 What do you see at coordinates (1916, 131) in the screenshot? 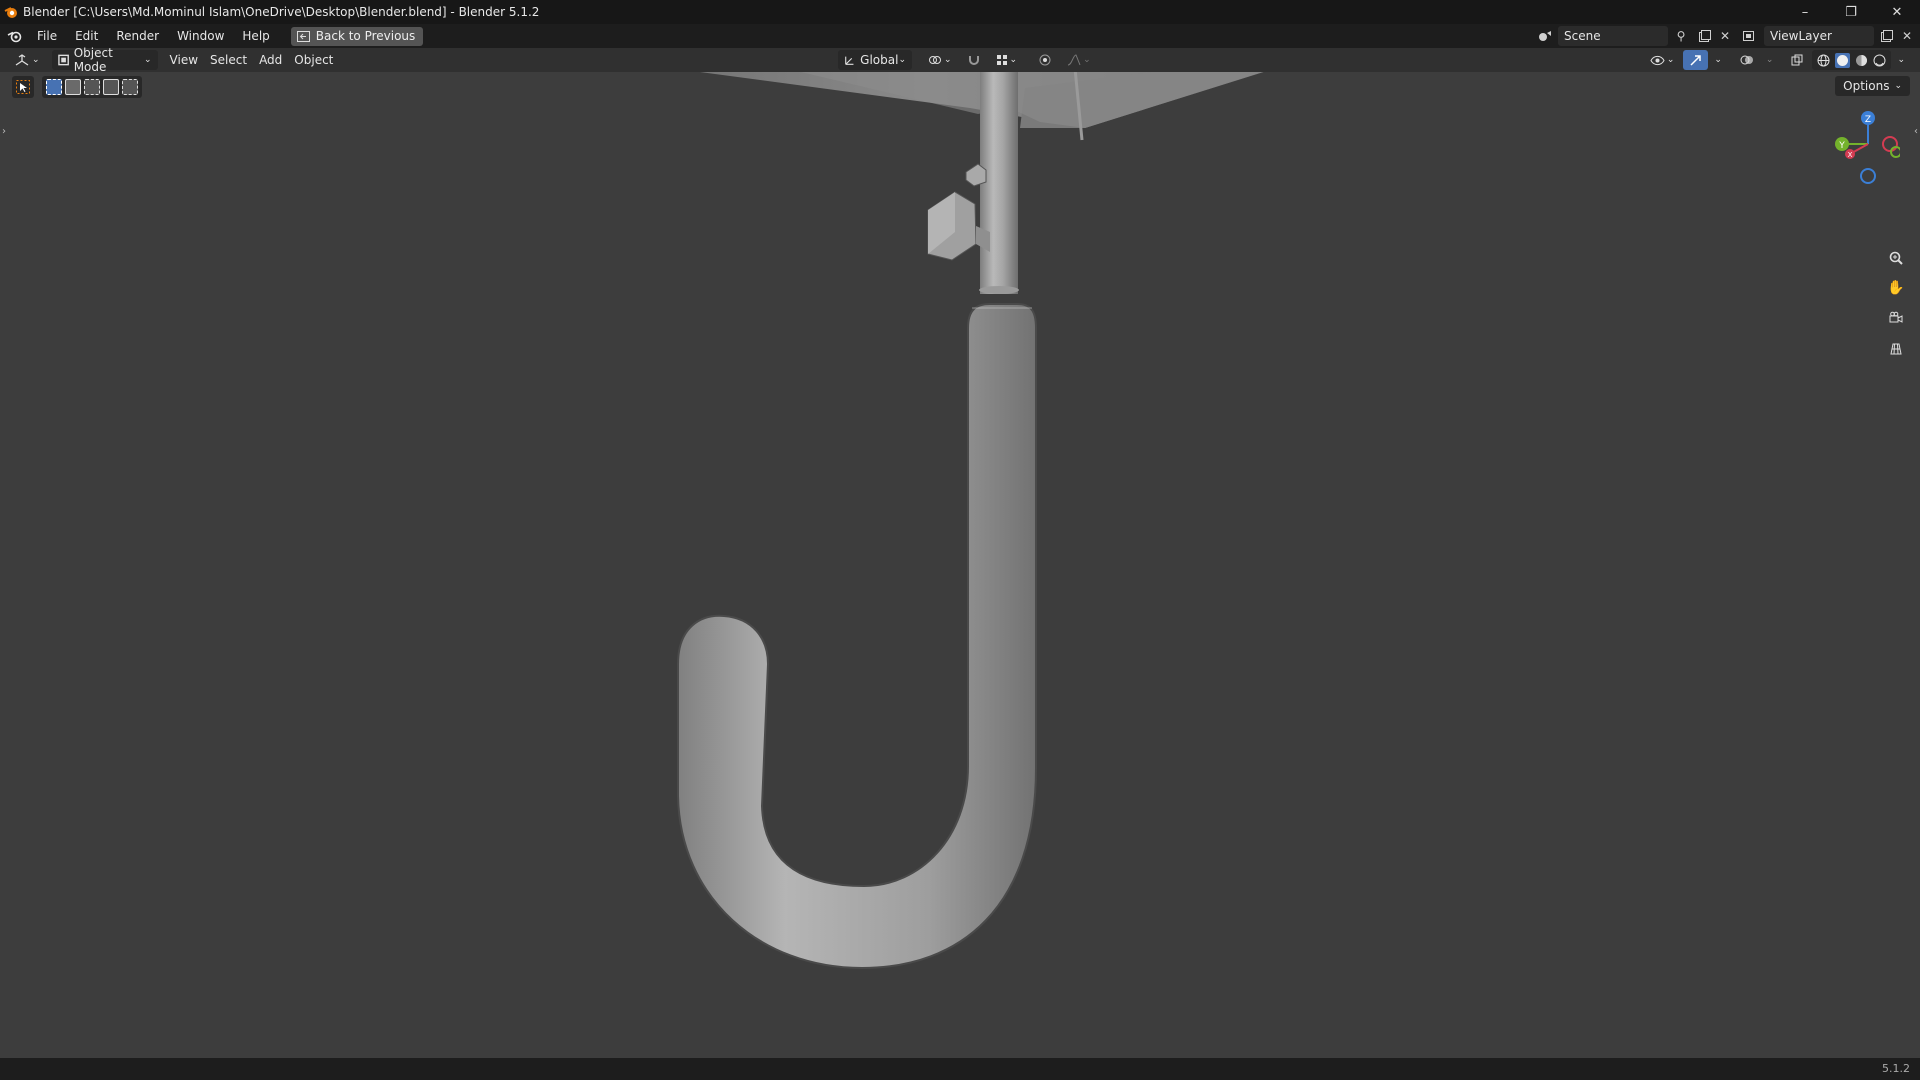
I see `sidebar-expand-icon: ‹` at bounding box center [1916, 131].